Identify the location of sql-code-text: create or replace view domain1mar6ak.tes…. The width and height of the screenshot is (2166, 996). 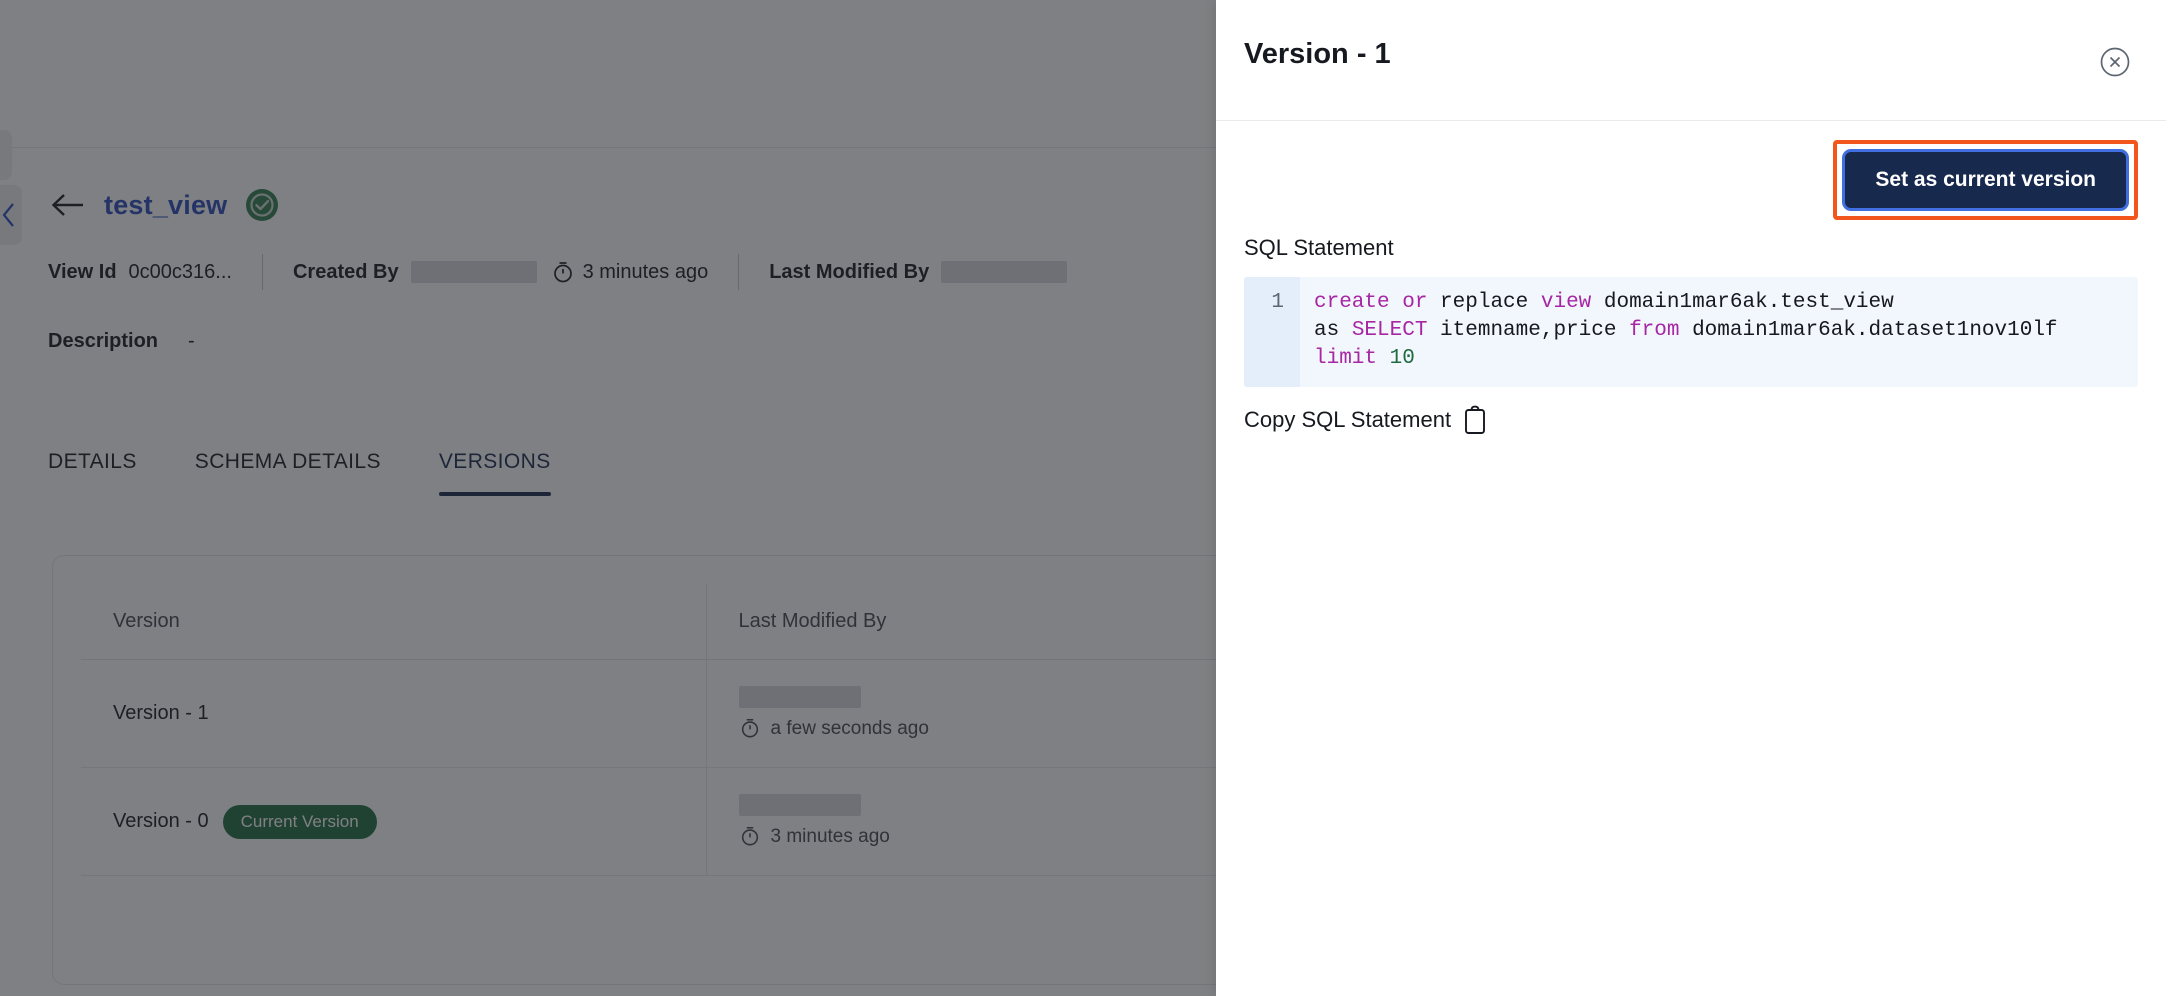
(1719, 332).